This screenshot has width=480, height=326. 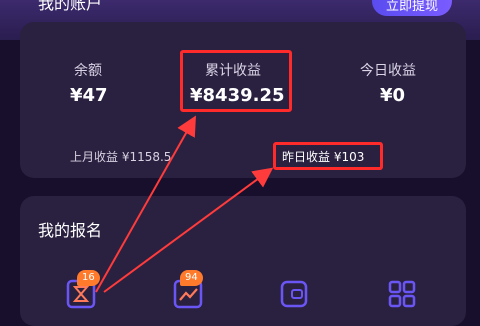 What do you see at coordinates (145, 204) in the screenshot?
I see `arrow-to-total-earnings` at bounding box center [145, 204].